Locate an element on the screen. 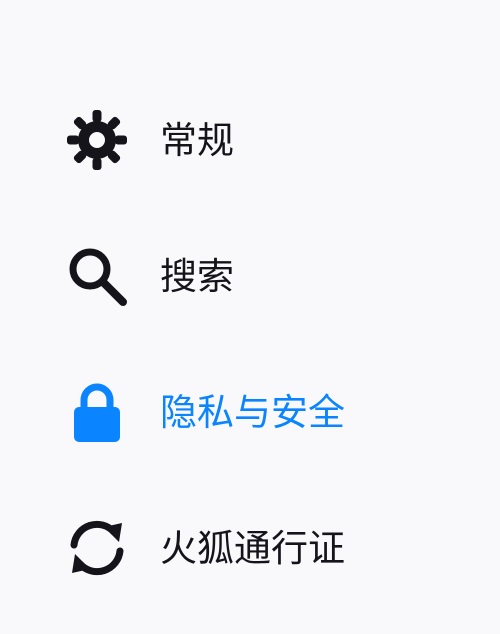 This screenshot has height=634, width=500. sidebar-item-label: 常规 is located at coordinates (197, 140).